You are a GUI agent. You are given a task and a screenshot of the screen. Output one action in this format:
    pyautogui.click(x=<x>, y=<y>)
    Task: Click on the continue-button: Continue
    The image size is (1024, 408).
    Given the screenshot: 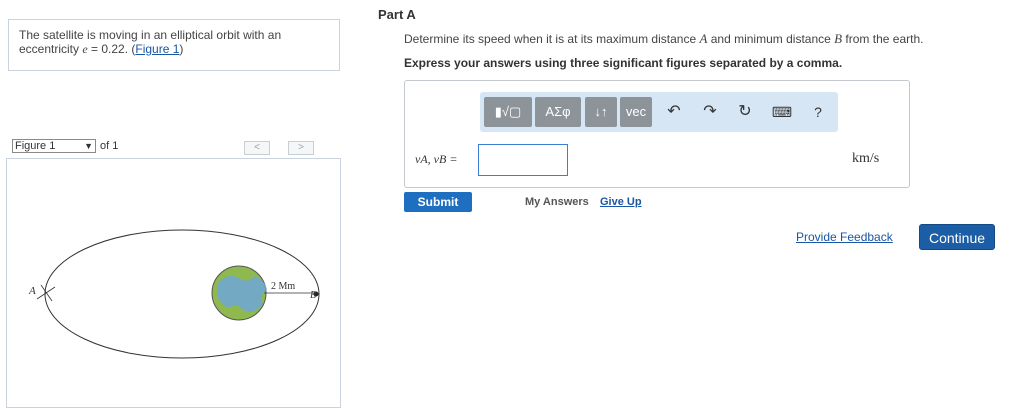 What is the action you would take?
    pyautogui.click(x=957, y=237)
    